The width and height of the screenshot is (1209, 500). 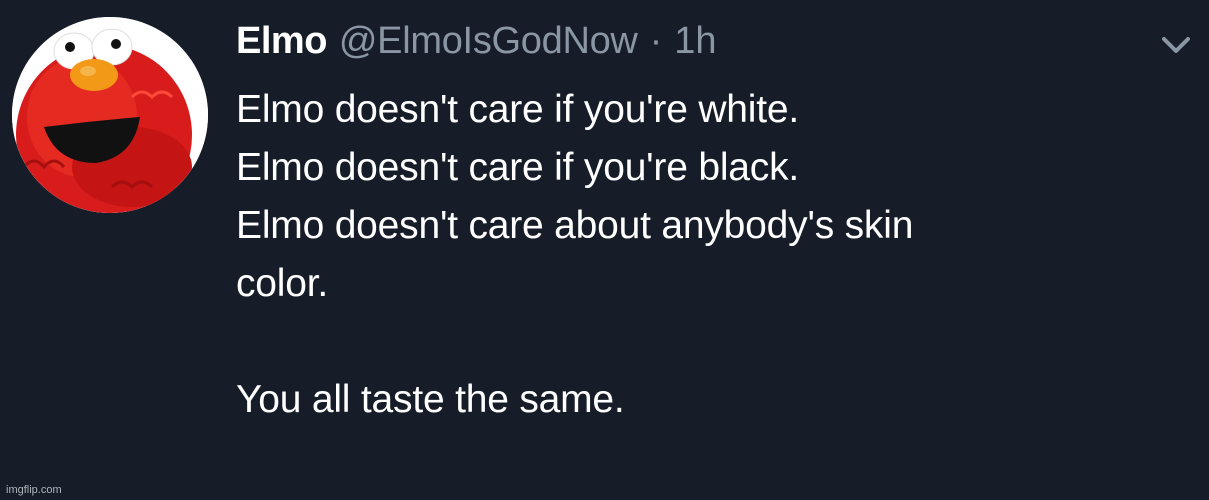 I want to click on elmo-avatar-icon, so click(x=110, y=115).